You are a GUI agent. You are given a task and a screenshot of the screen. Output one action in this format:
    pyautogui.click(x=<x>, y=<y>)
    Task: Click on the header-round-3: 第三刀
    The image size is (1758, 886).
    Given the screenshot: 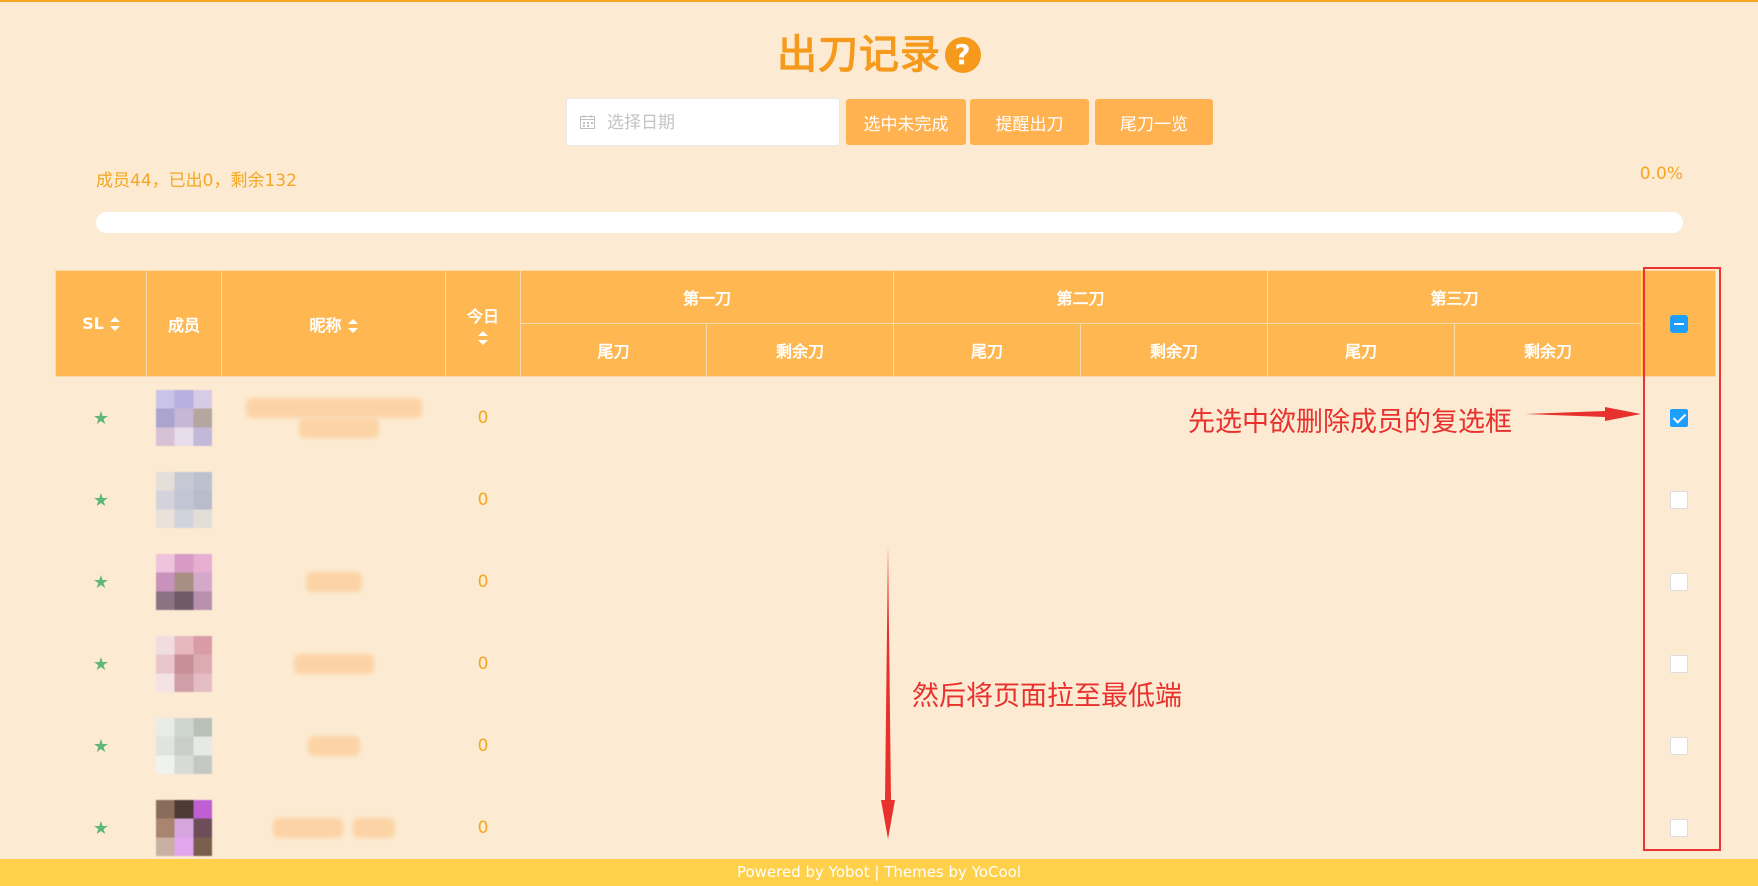 What is the action you would take?
    pyautogui.click(x=1455, y=297)
    